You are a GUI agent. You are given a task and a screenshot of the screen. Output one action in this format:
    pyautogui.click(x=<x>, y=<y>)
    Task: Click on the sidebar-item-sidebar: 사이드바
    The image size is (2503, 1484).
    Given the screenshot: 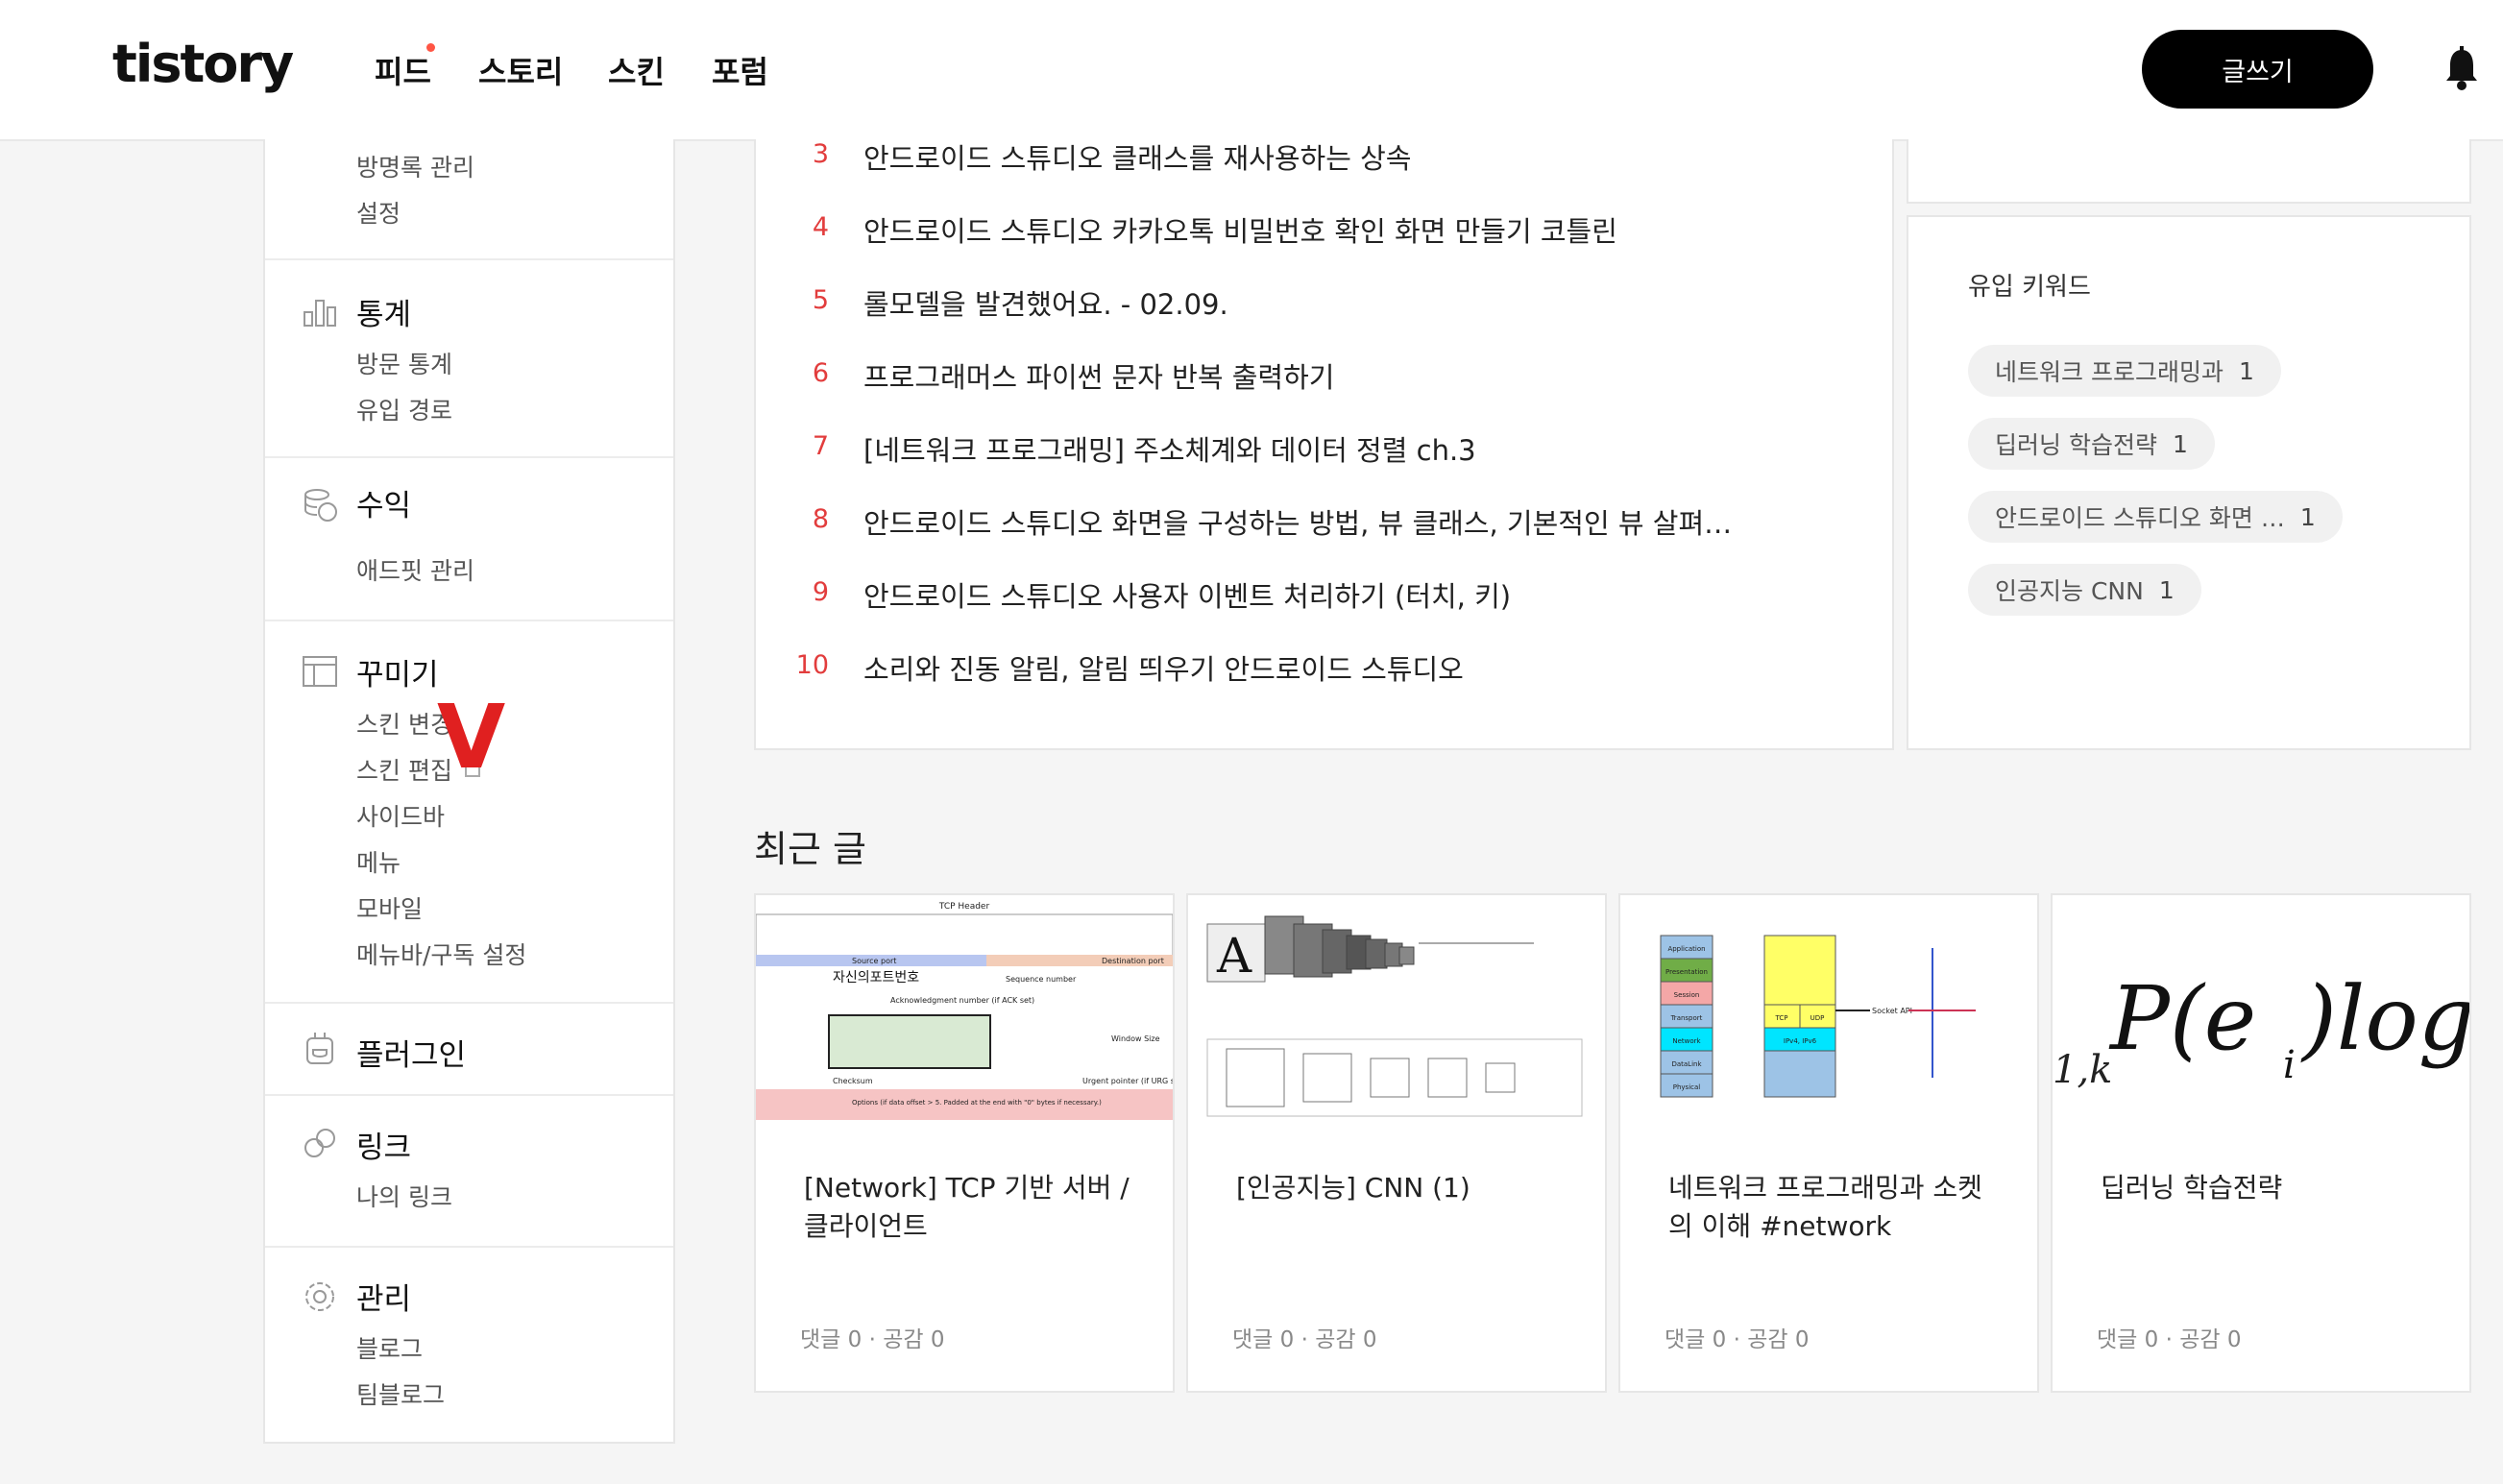 What is the action you would take?
    pyautogui.click(x=400, y=815)
    